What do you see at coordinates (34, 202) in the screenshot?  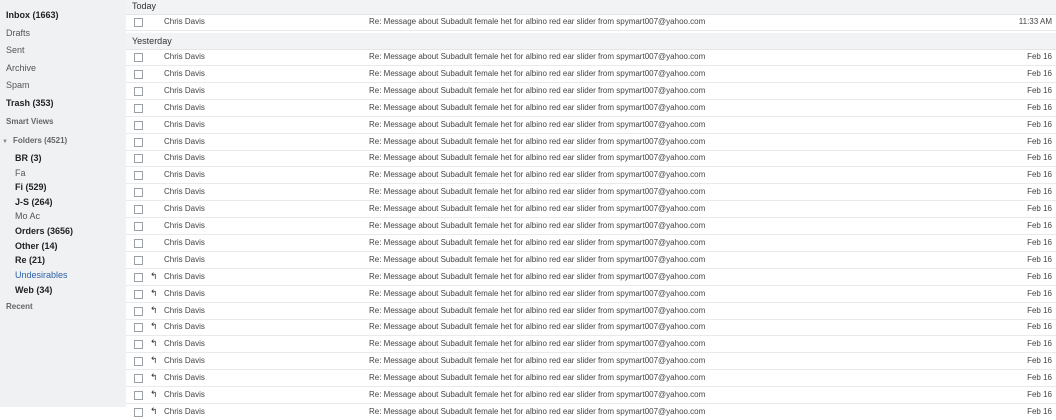 I see `sidebar-item-j-s: J-S (264)` at bounding box center [34, 202].